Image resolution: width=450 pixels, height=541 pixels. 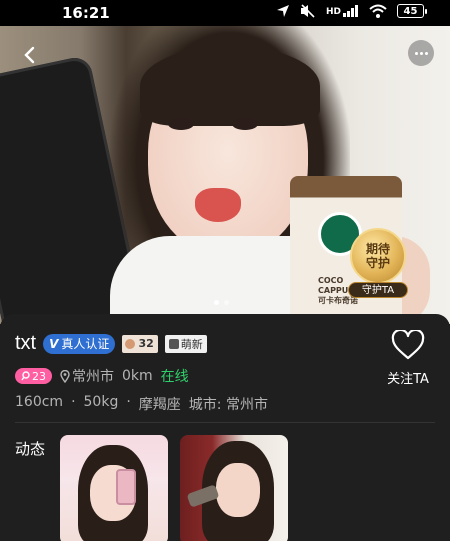 What do you see at coordinates (230, 86) in the screenshot?
I see `photo-bangs` at bounding box center [230, 86].